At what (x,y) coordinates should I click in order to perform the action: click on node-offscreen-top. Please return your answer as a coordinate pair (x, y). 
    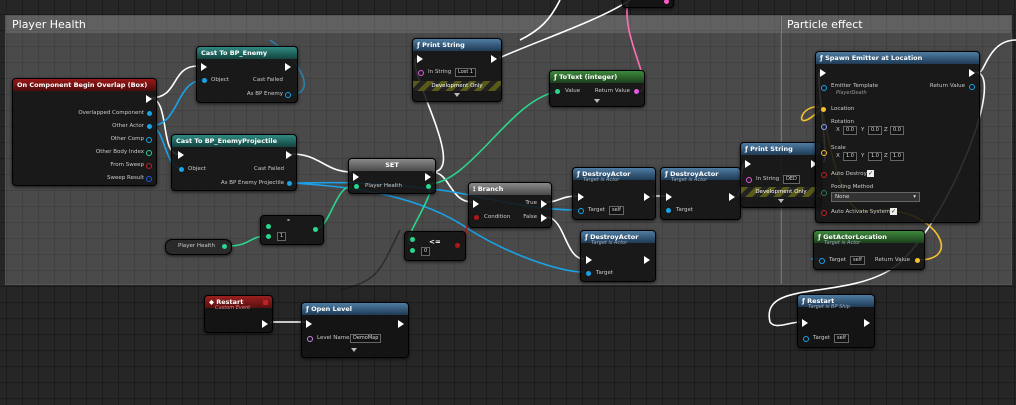
    Looking at the image, I should click on (648, 4).